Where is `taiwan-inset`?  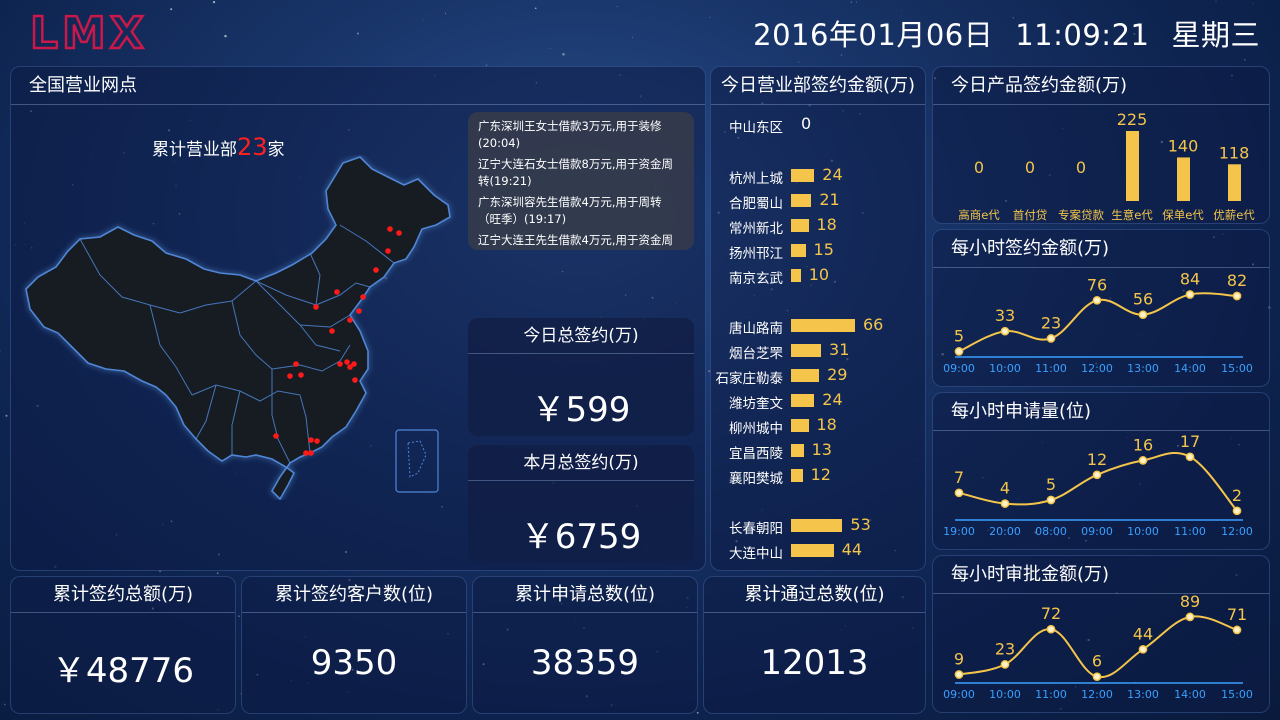 taiwan-inset is located at coordinates (417, 461).